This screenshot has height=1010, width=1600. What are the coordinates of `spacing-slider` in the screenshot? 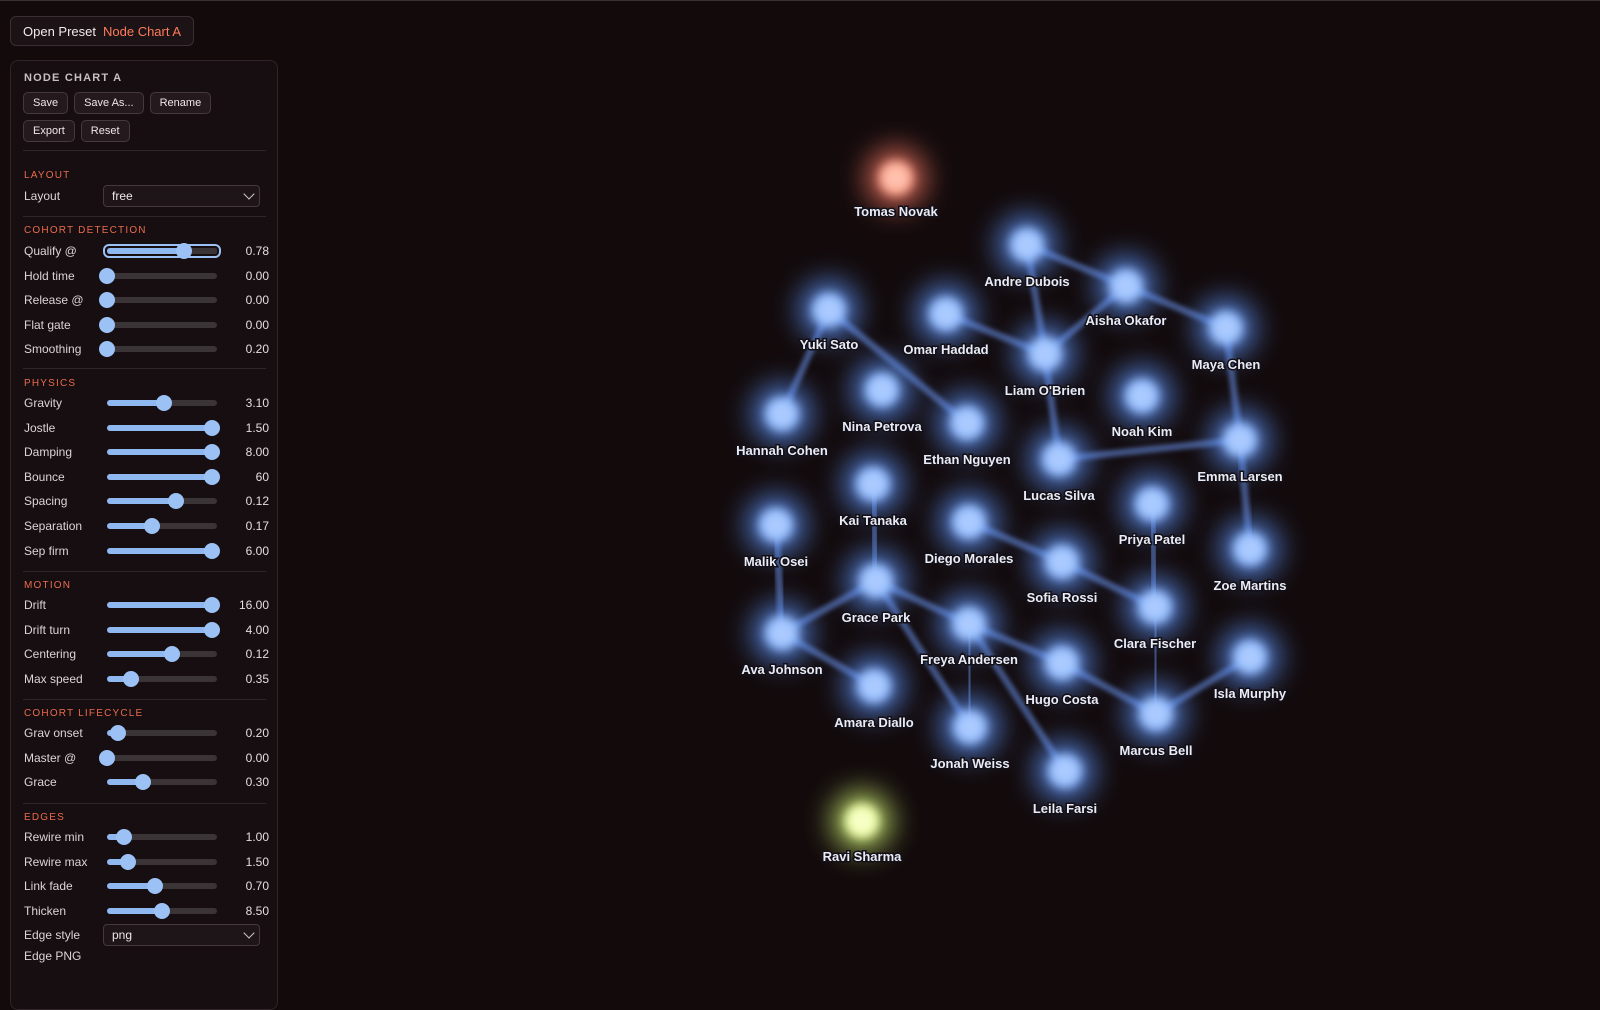 It's located at (162, 501).